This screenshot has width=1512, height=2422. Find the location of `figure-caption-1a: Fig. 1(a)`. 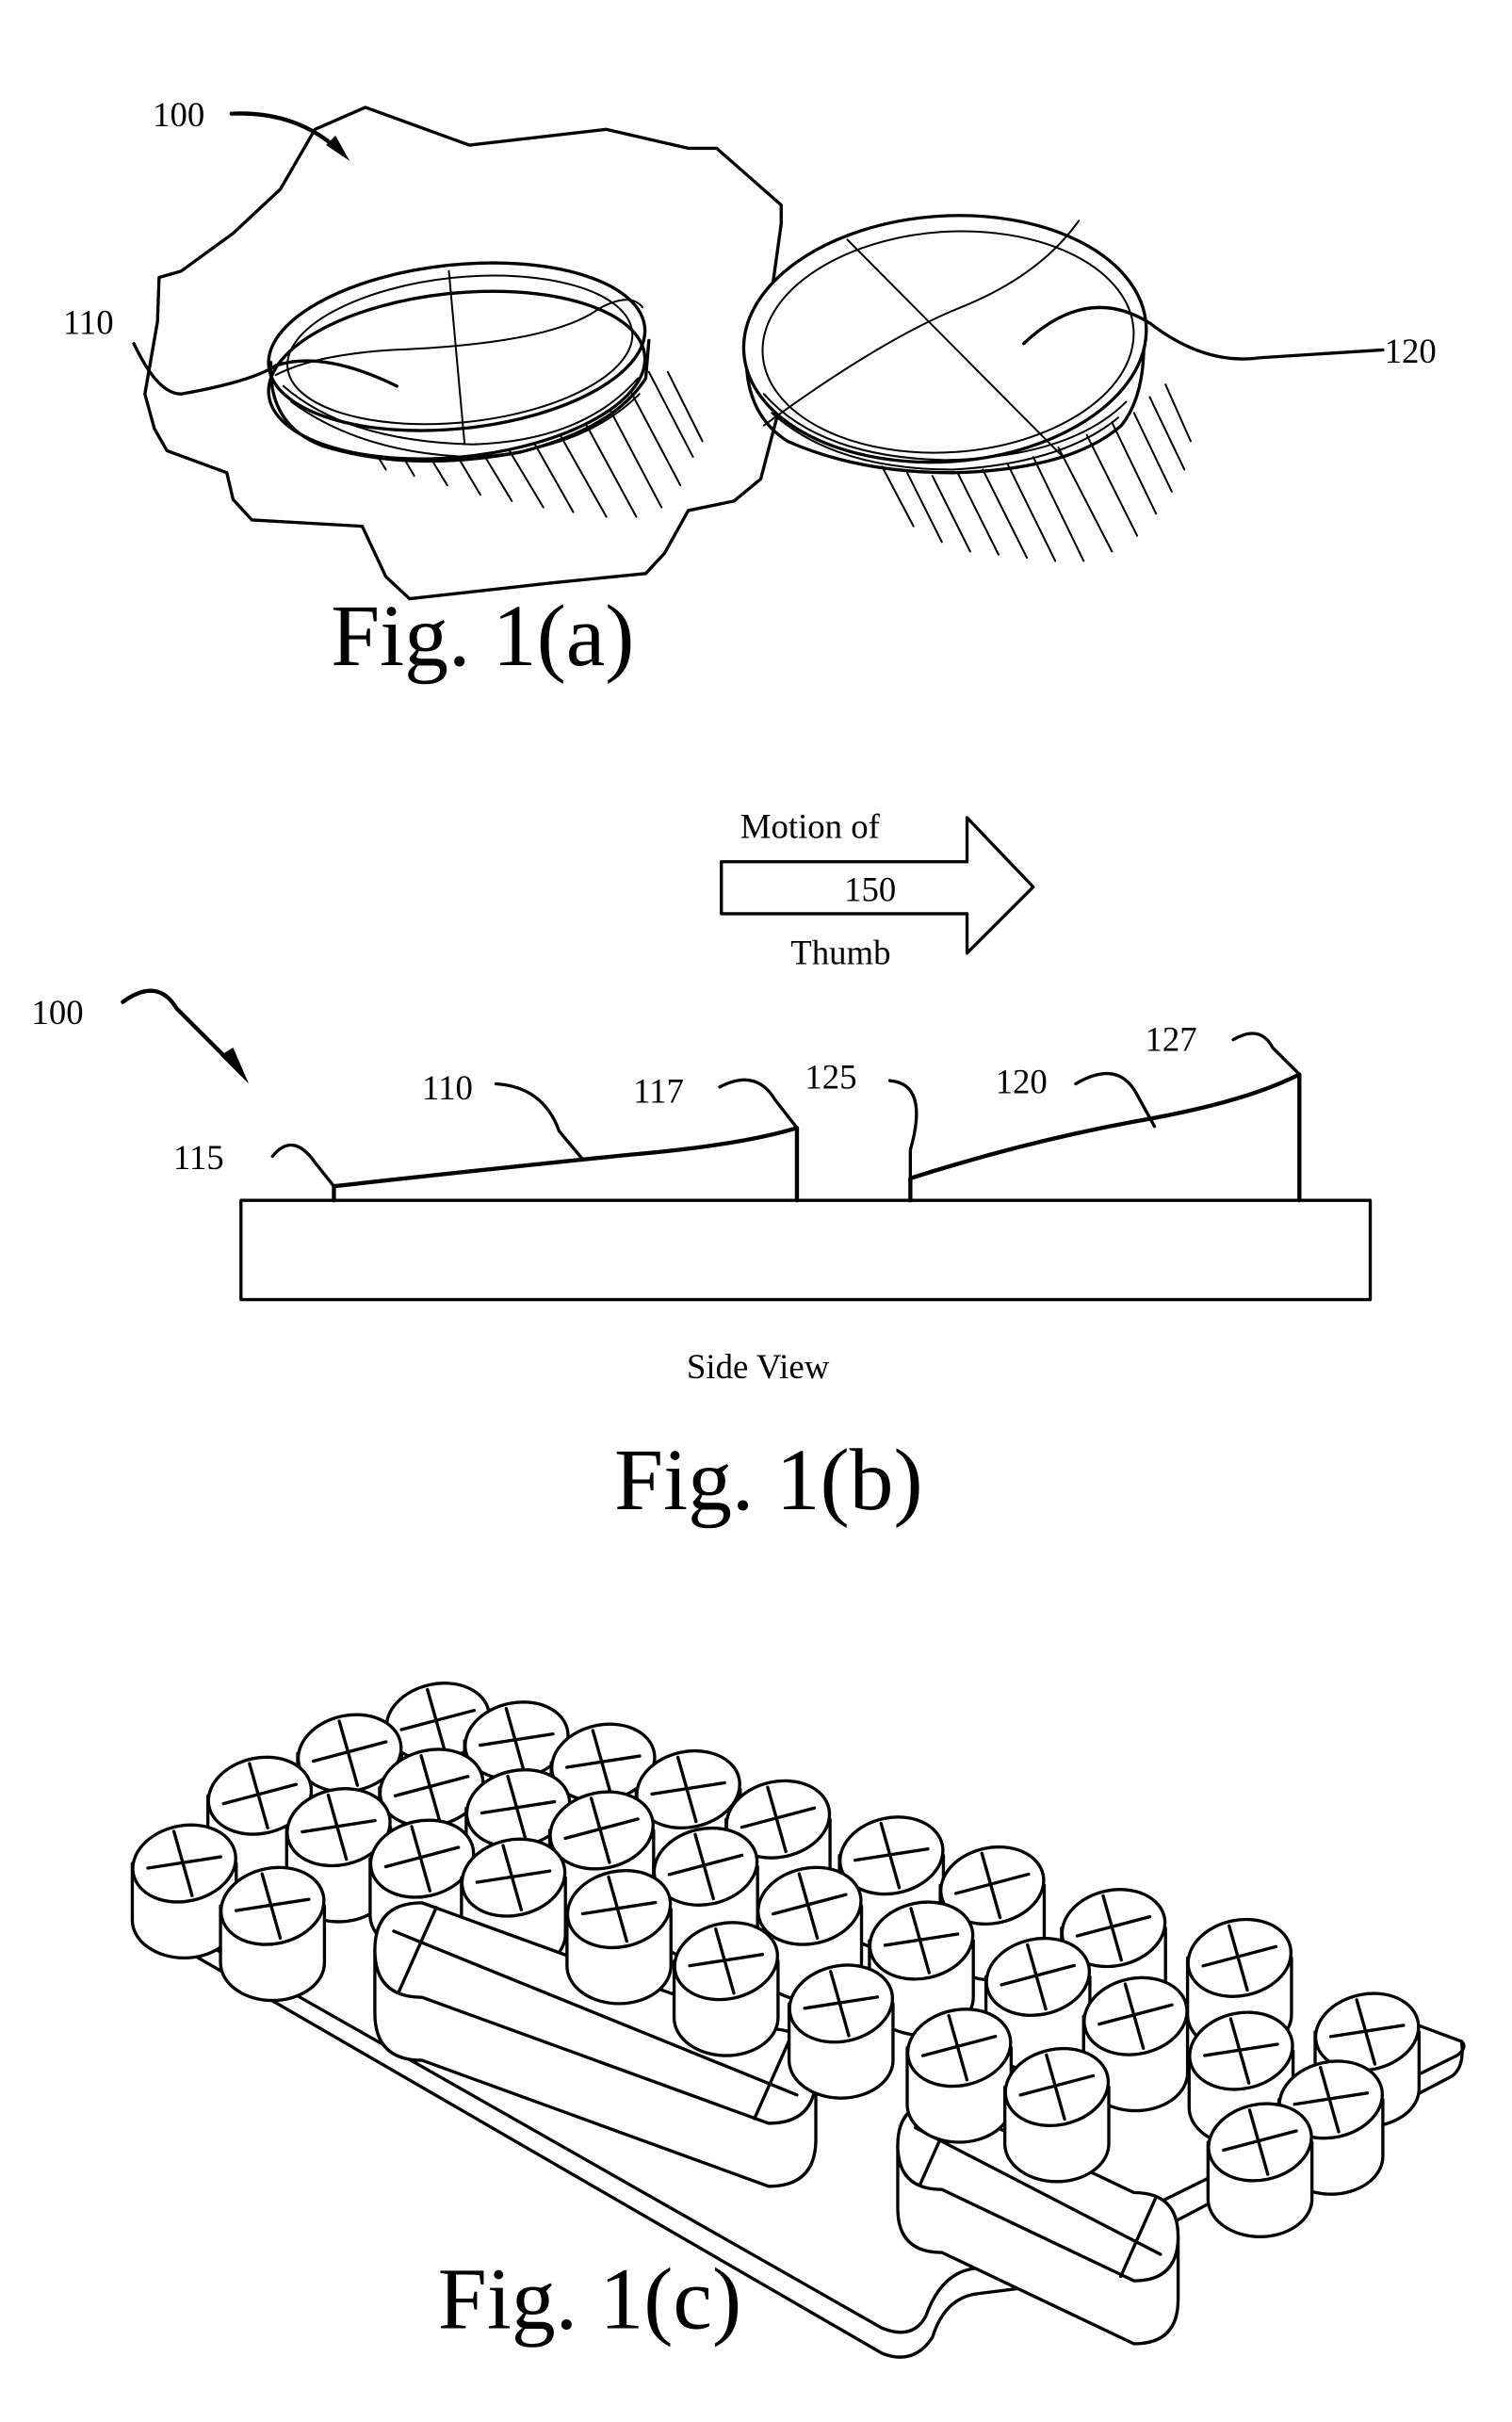

figure-caption-1a: Fig. 1(a) is located at coordinates (482, 636).